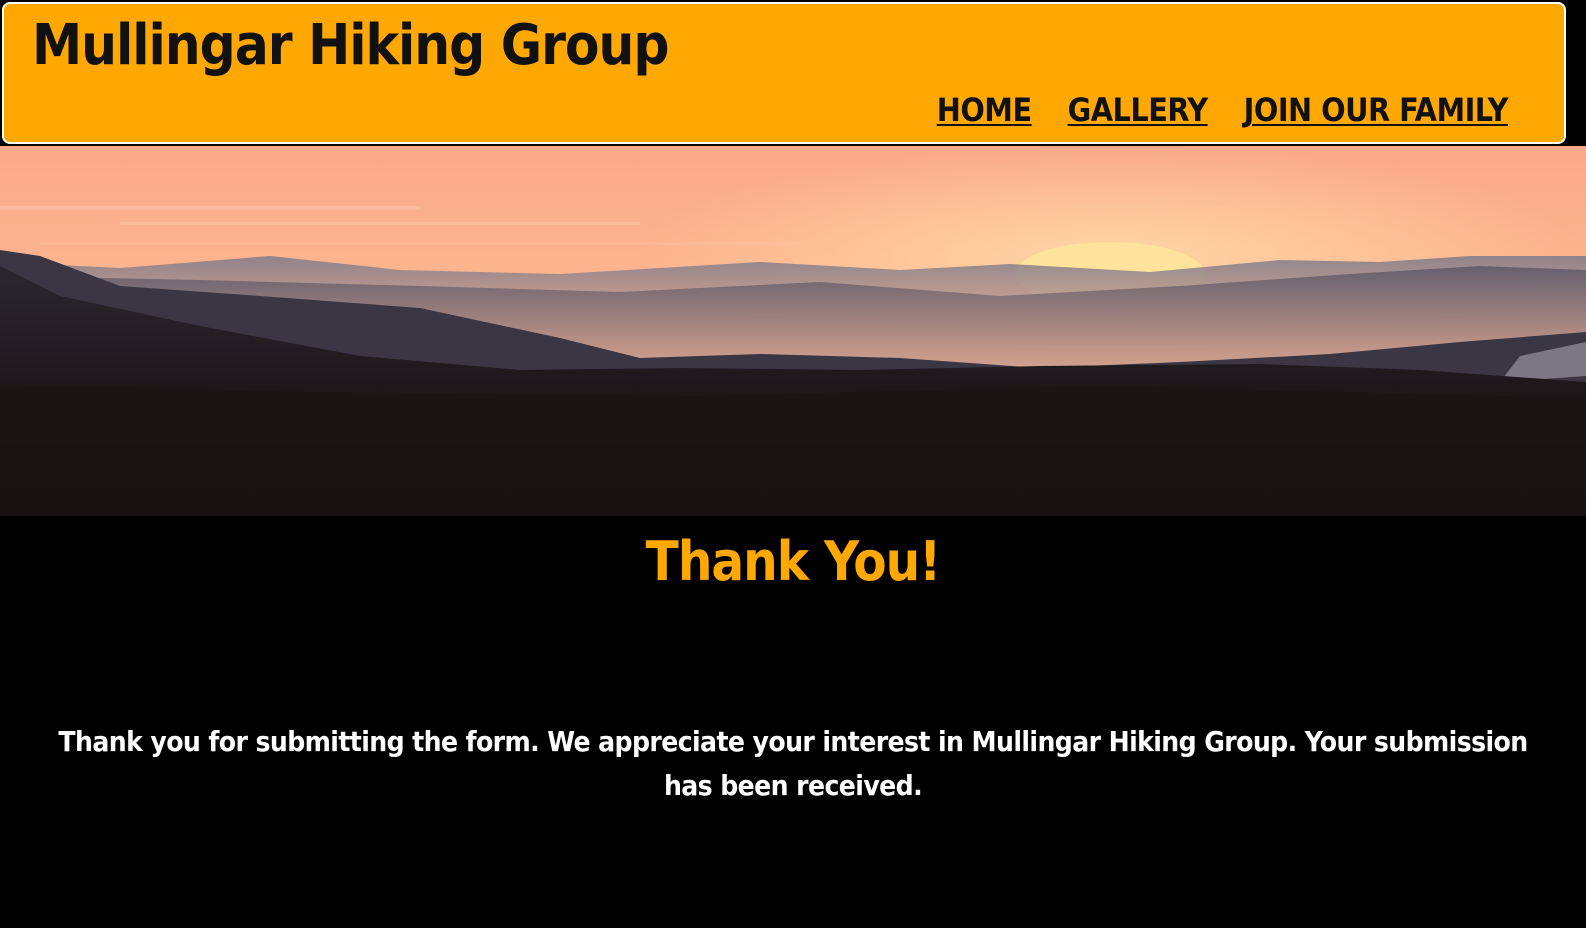 Image resolution: width=1586 pixels, height=928 pixels. Describe the element at coordinates (350, 45) in the screenshot. I see `site-title: Mullingar Hiking Group` at that location.